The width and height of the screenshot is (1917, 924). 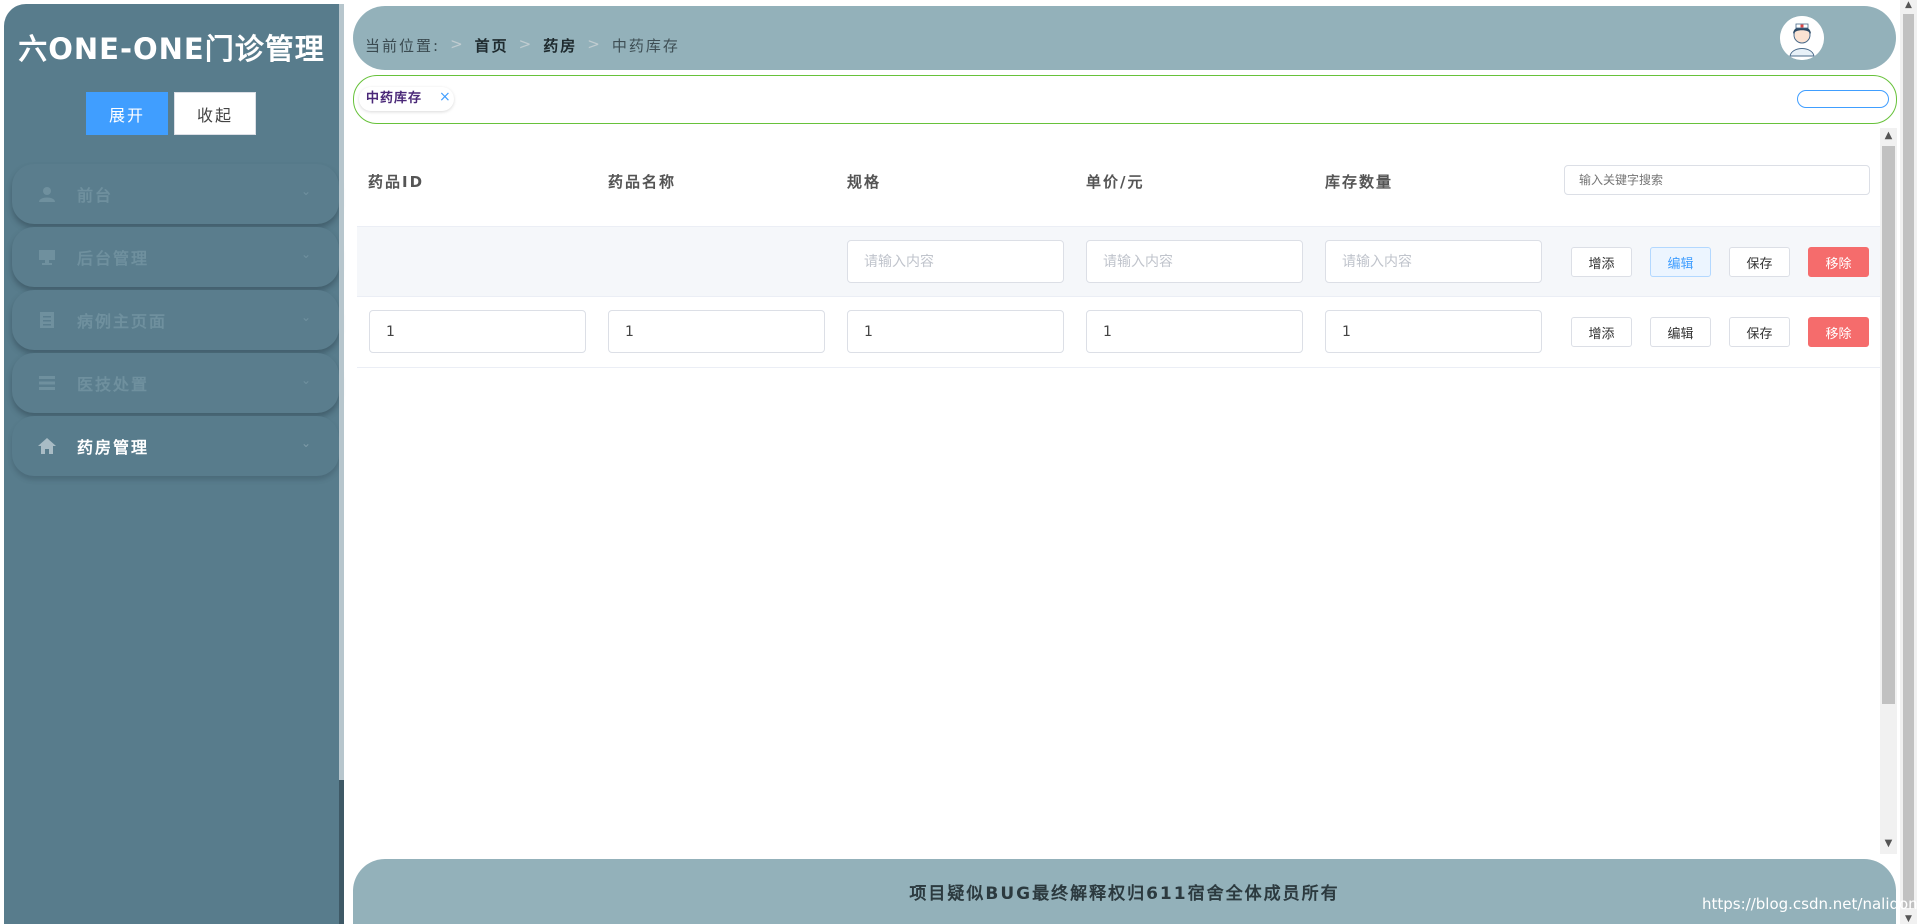 What do you see at coordinates (1124, 38) in the screenshot?
I see `top-header: 当前位置: > 首页 > 药房 > 中药库存` at bounding box center [1124, 38].